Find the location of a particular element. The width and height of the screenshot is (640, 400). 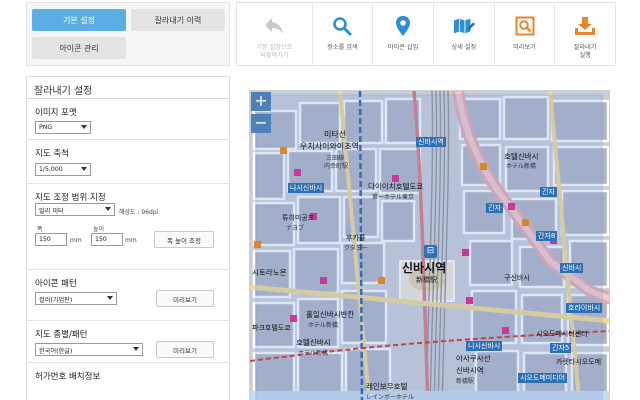

map-label: クタヨー is located at coordinates (356, 248).